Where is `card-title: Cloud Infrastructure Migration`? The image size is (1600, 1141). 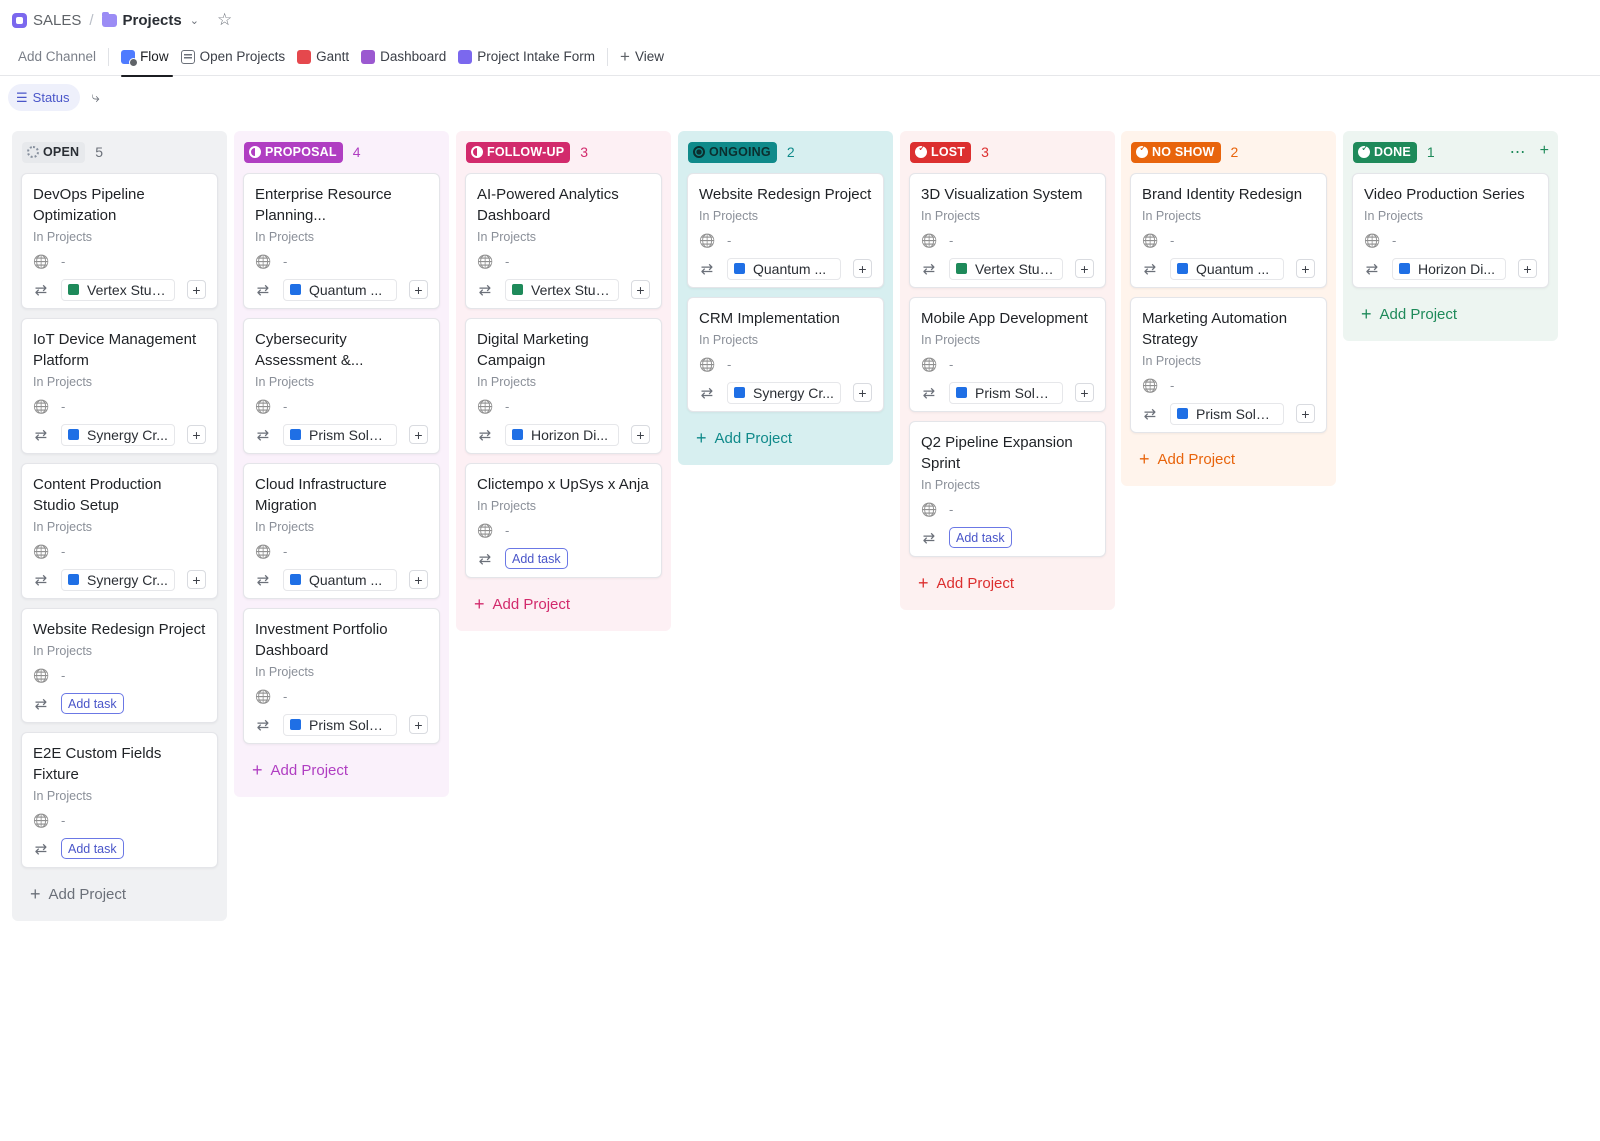
card-title: Cloud Infrastructure Migration is located at coordinates (341, 495).